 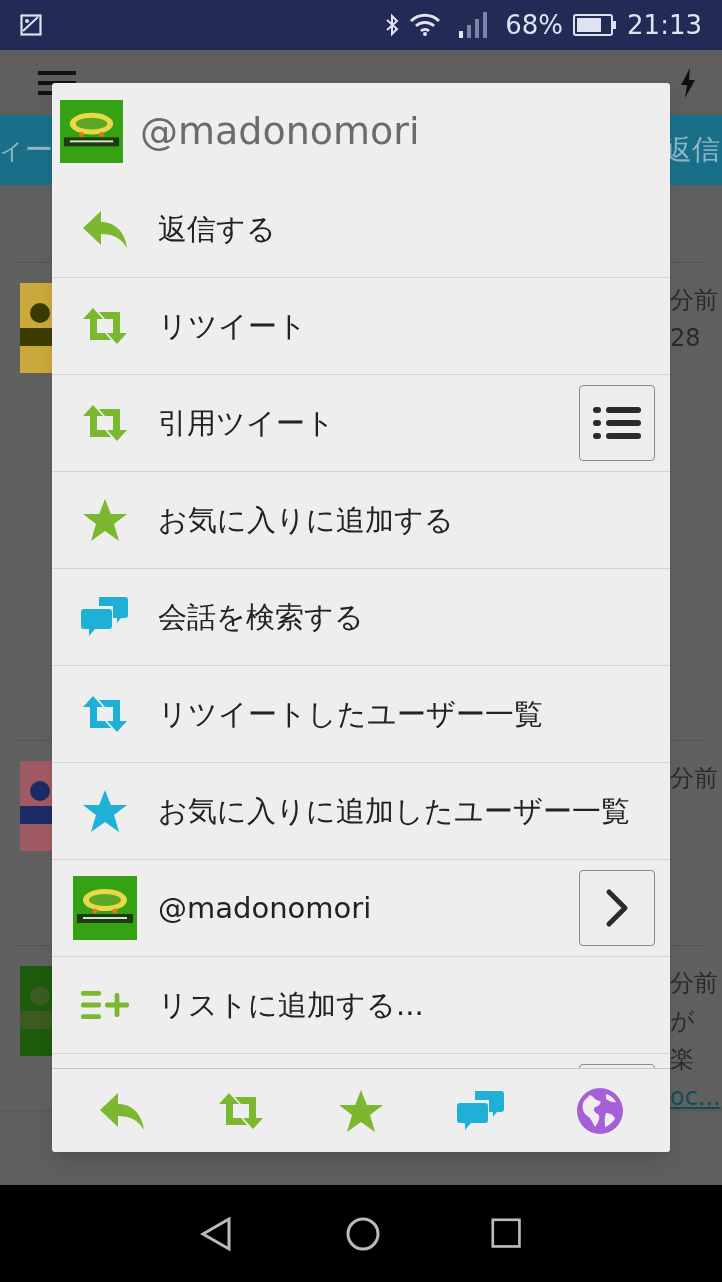 What do you see at coordinates (392, 25) in the screenshot?
I see `bluetooth-icon` at bounding box center [392, 25].